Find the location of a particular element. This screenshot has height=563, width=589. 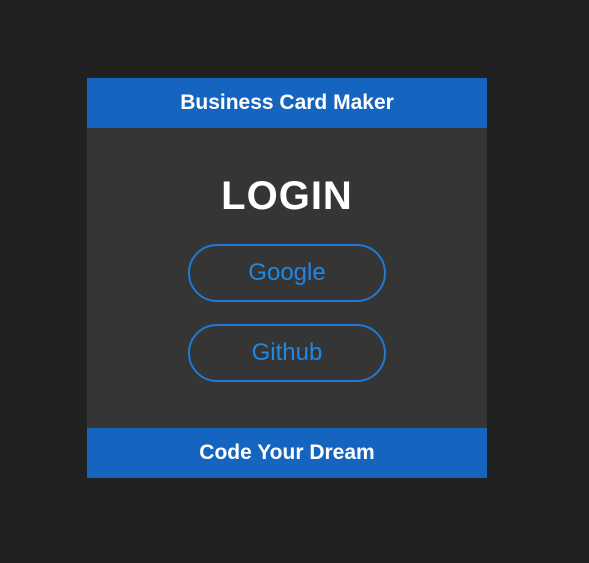

app-footer: Code Your Dream is located at coordinates (287, 453).